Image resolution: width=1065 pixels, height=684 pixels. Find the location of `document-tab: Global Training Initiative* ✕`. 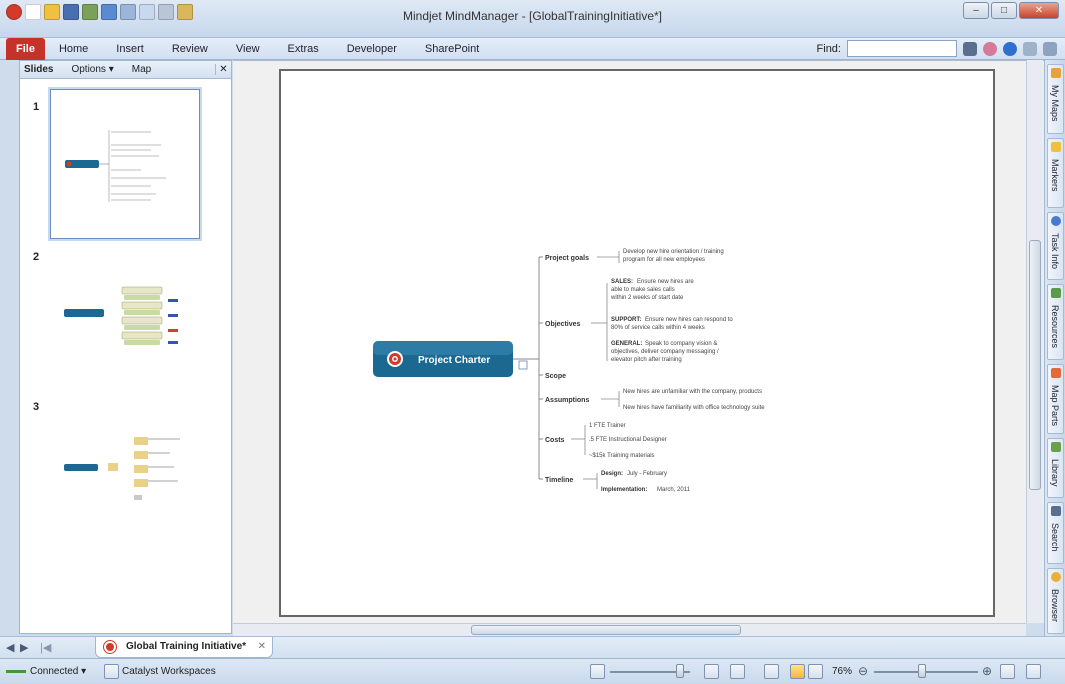

document-tab: Global Training Initiative* ✕ is located at coordinates (184, 647).